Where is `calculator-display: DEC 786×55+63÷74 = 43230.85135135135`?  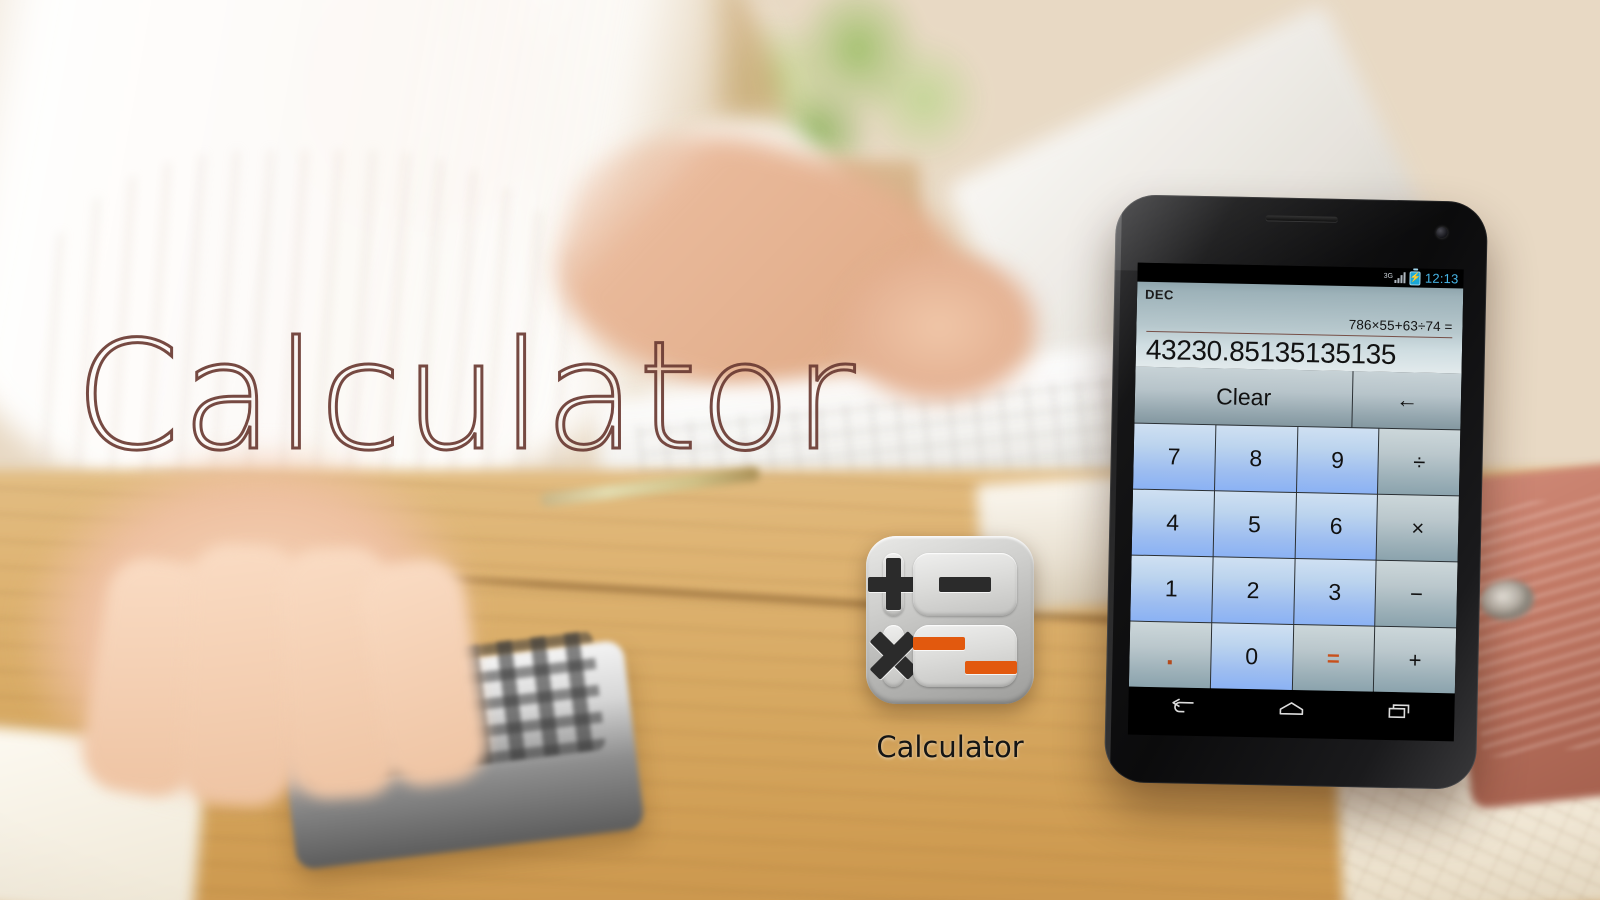 calculator-display: DEC 786×55+63÷74 = 43230.85135135135 is located at coordinates (1299, 327).